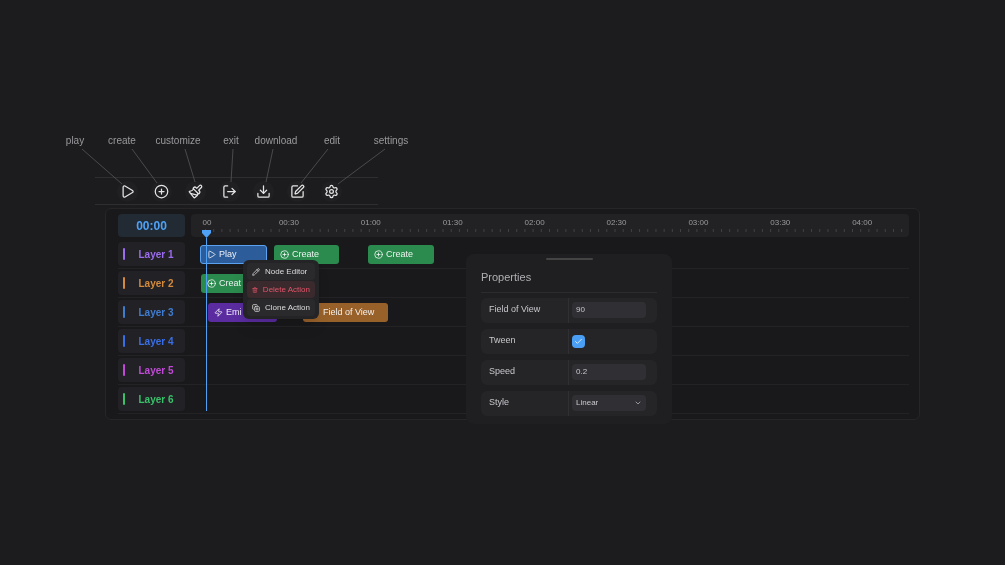 Image resolution: width=1005 pixels, height=565 pixels. I want to click on menu-item: Node Editor, so click(281, 271).